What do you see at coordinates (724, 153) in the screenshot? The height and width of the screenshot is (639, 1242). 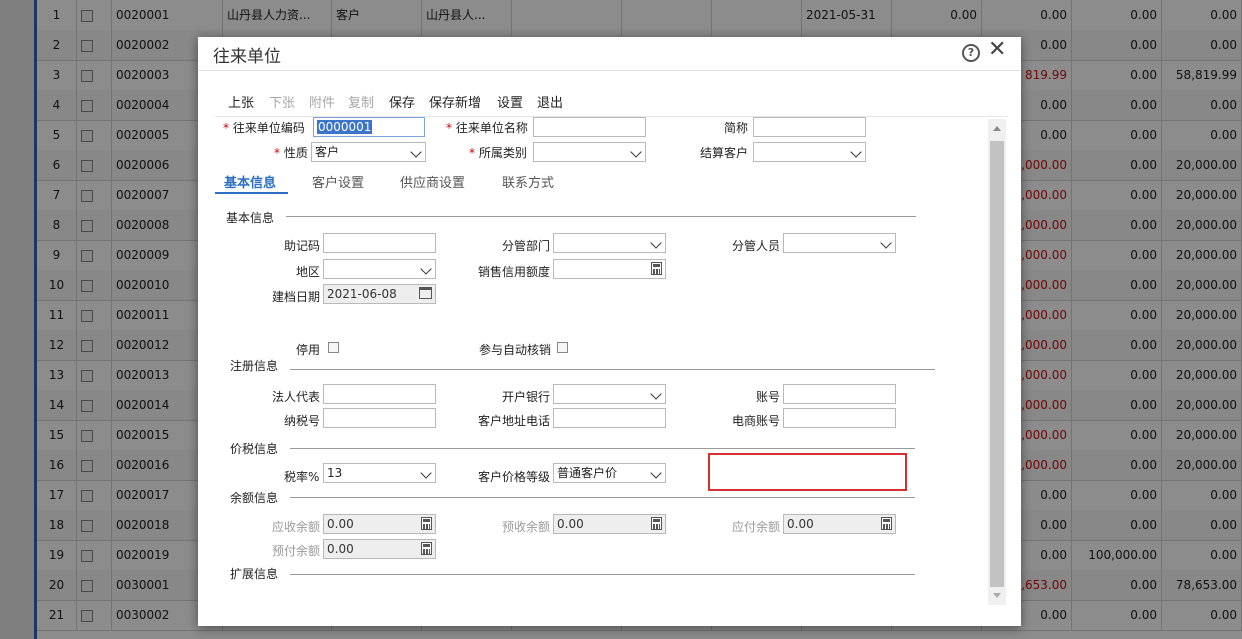 I see `settle-customer-label: 结算客户` at bounding box center [724, 153].